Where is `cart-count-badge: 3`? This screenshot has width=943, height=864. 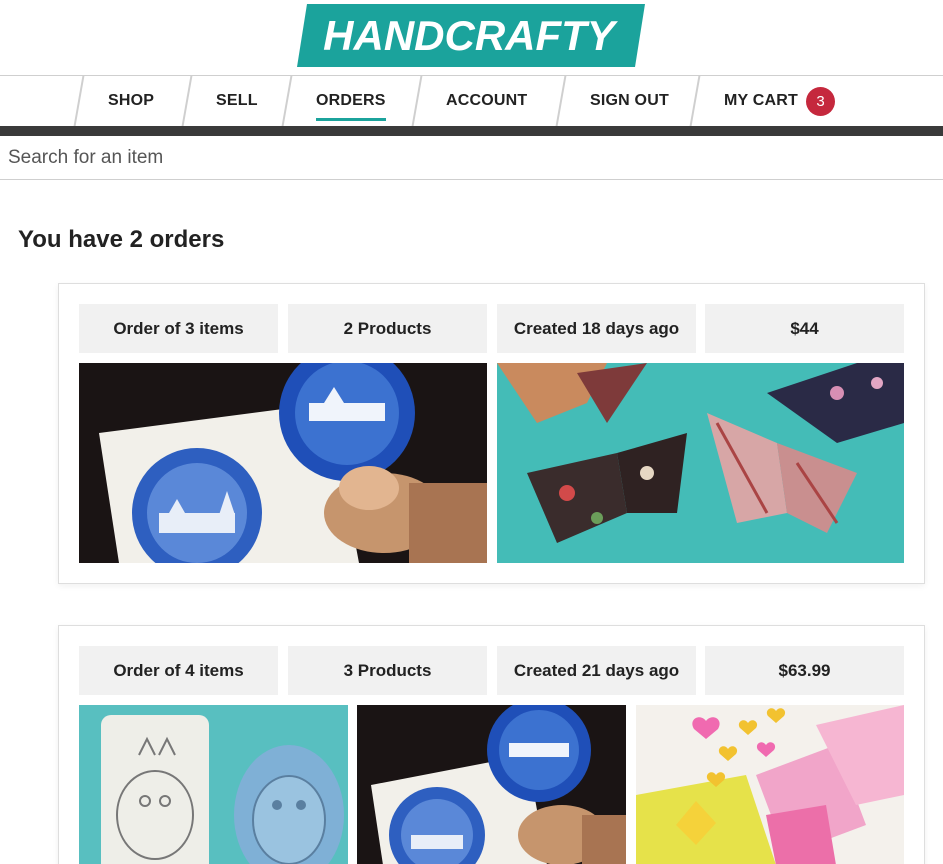
cart-count-badge: 3 is located at coordinates (820, 101).